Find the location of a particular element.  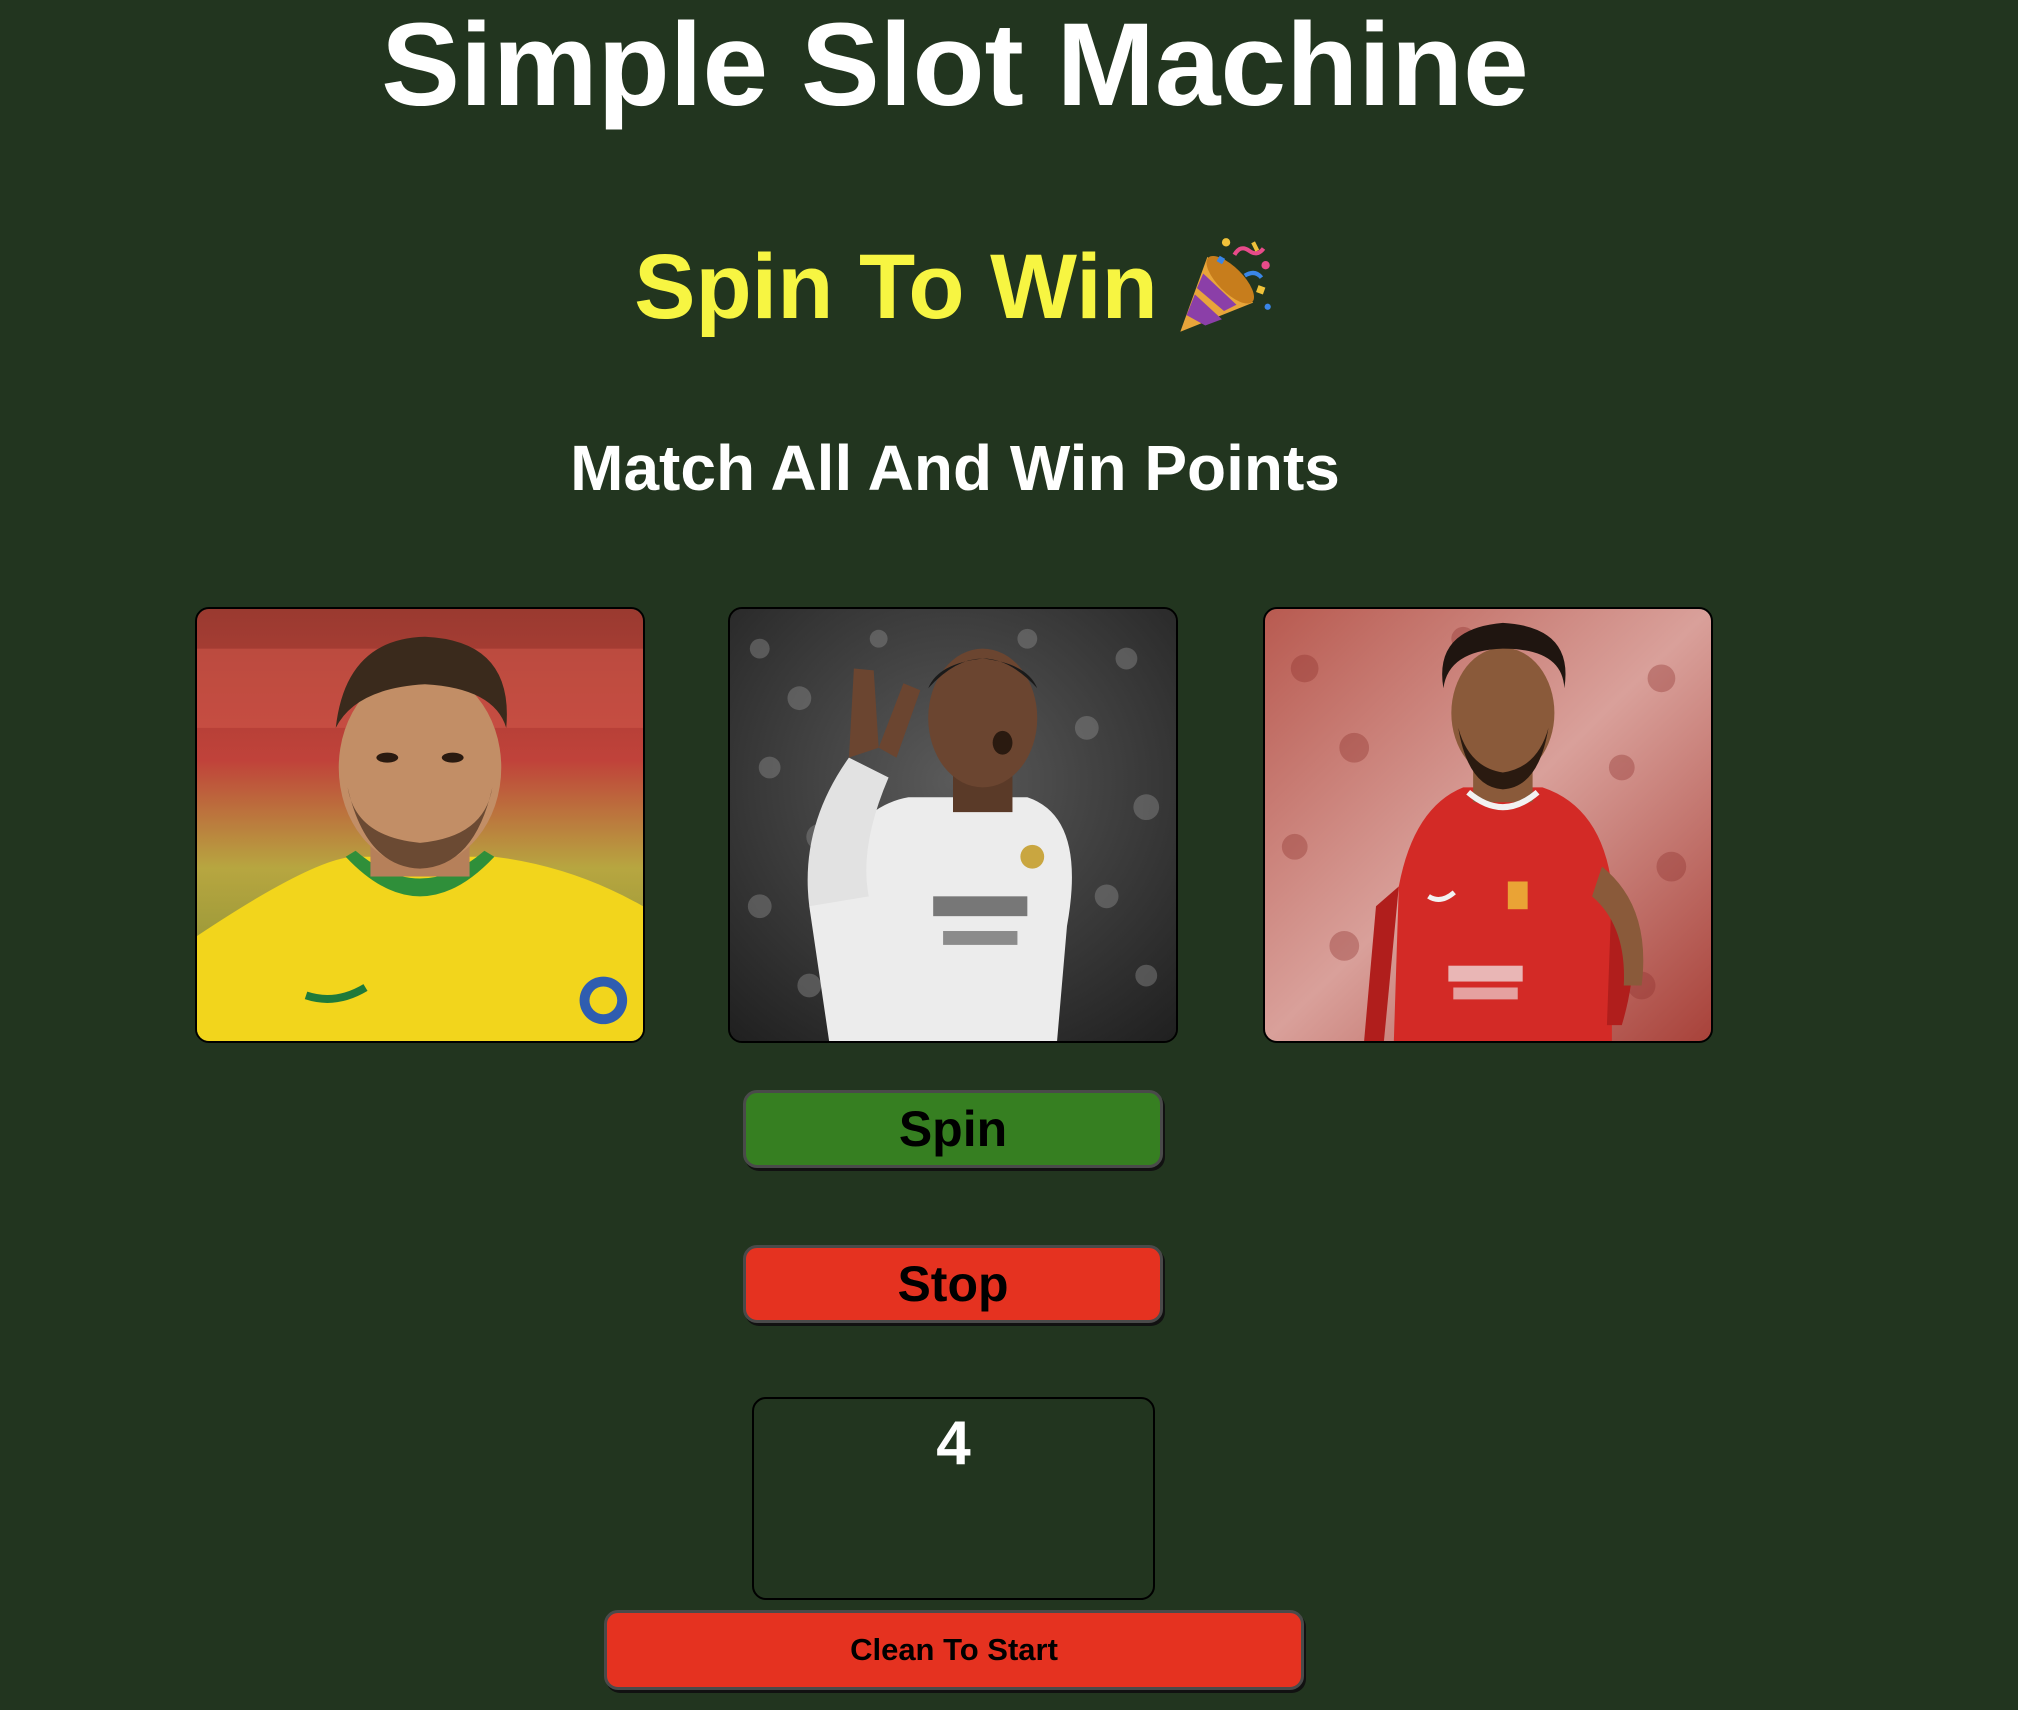

player-white-jersey-image is located at coordinates (953, 825).